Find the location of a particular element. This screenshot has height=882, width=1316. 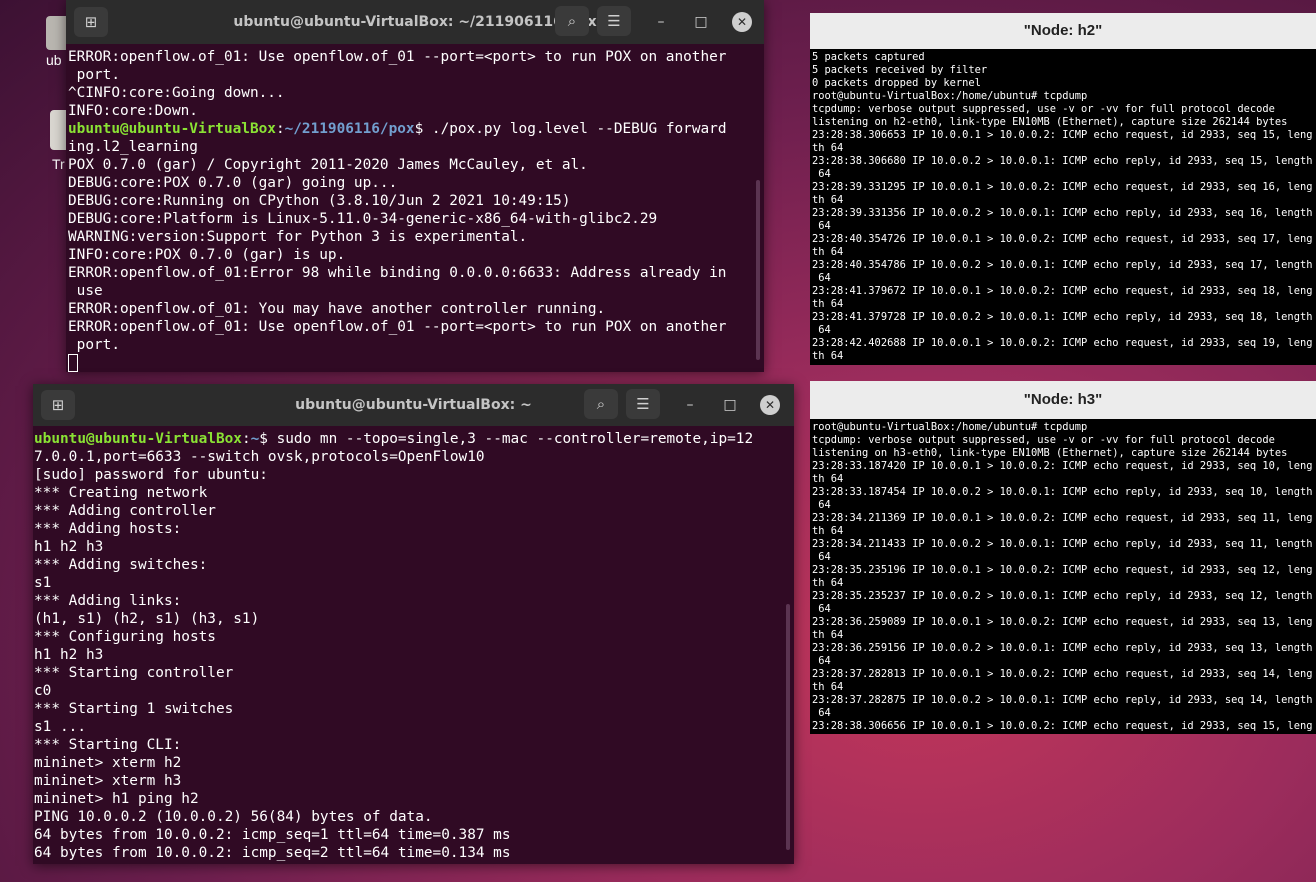

xterm-h2-titlebar: "Node: h2" is located at coordinates (1063, 31).